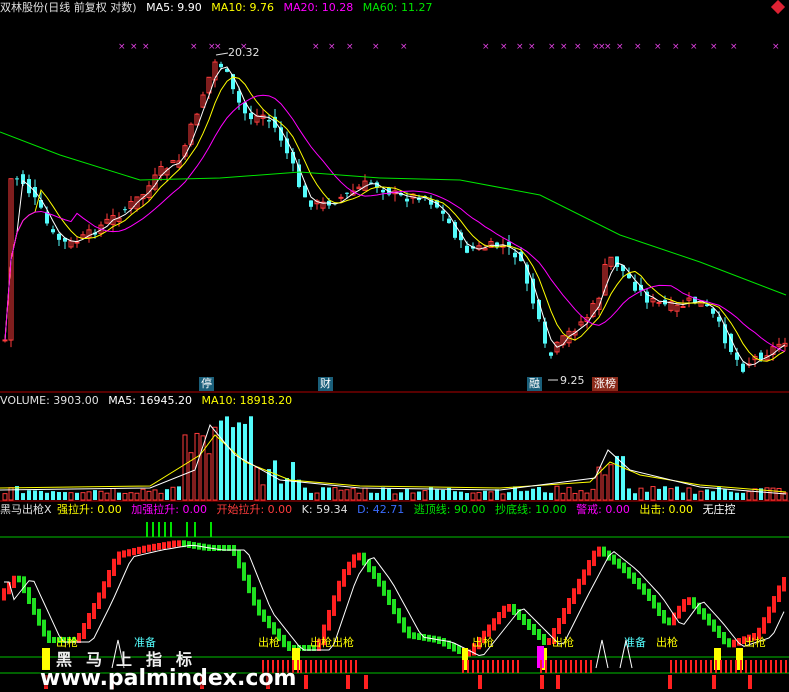 This screenshot has height=692, width=789. I want to click on marker-cai: 财, so click(325, 384).